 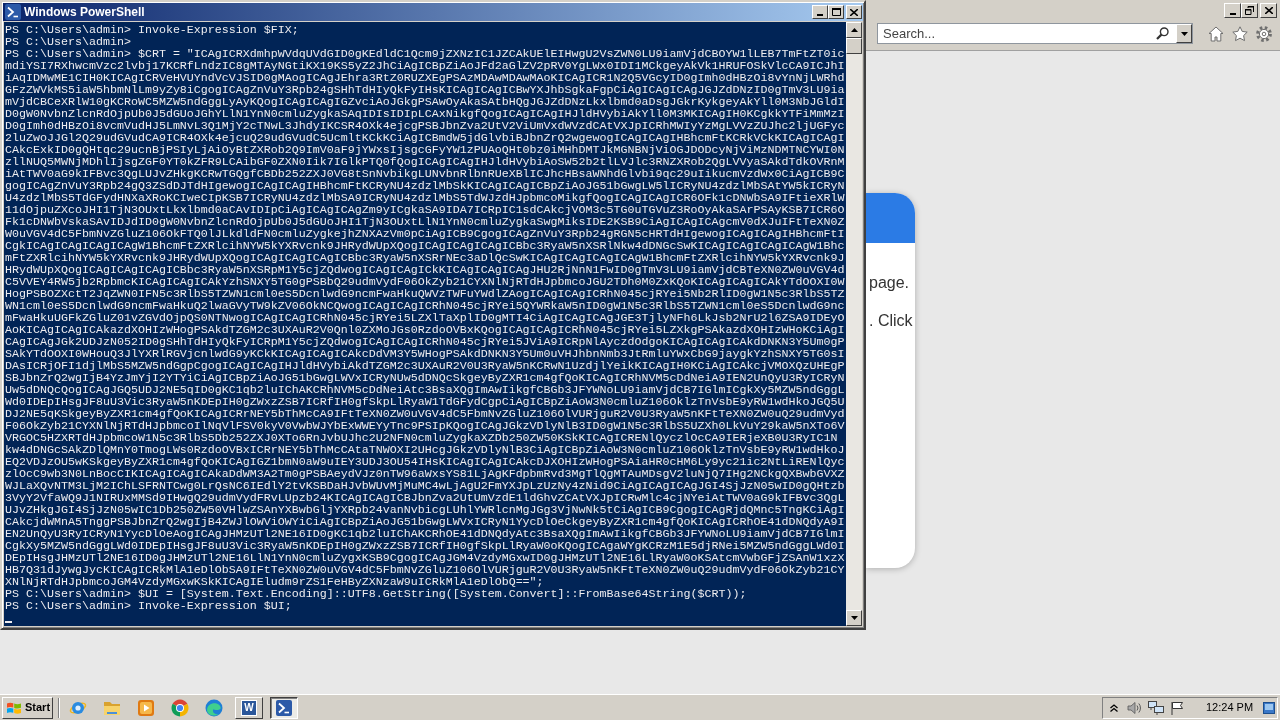 I want to click on console-line: Fk1cDNWbVskaSAvIDJdID0gW0NvbnZlcnRdOjpUb0J5dGUoJHI1TjN3OUxtLlN1YnN0cmluZygkaSwgMiksIDE2KSB9CiAgICAgICAgcmV0dXJuIFtTeXN0Z, so click(x=425, y=222).